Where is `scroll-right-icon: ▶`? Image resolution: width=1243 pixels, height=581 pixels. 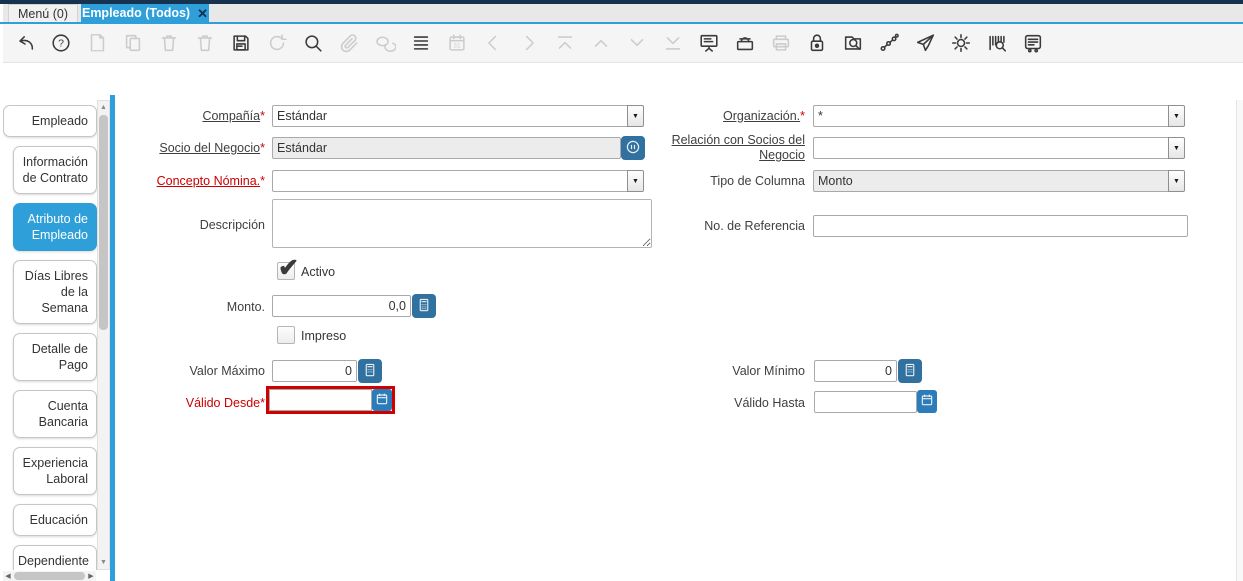 scroll-right-icon: ▶ is located at coordinates (91, 576).